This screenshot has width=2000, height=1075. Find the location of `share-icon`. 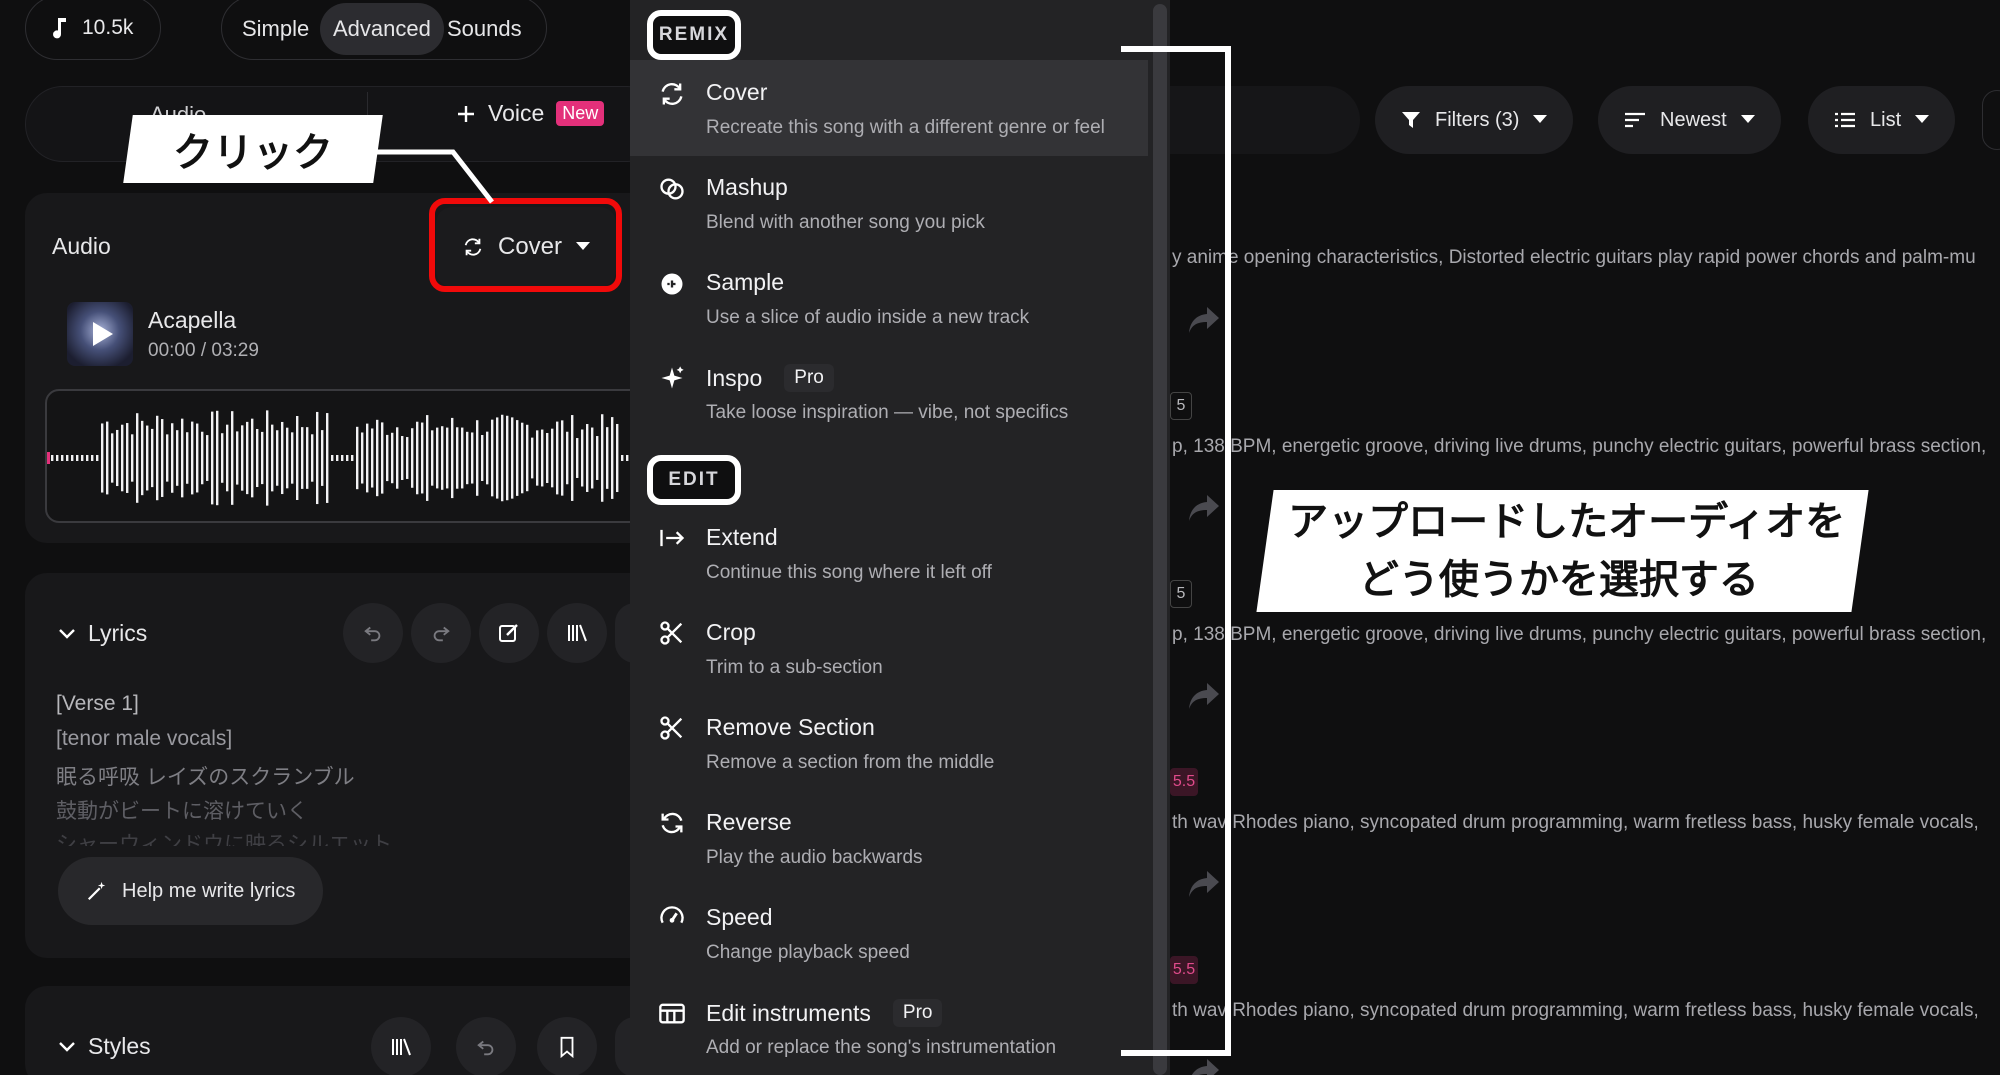

share-icon is located at coordinates (1204, 1066).